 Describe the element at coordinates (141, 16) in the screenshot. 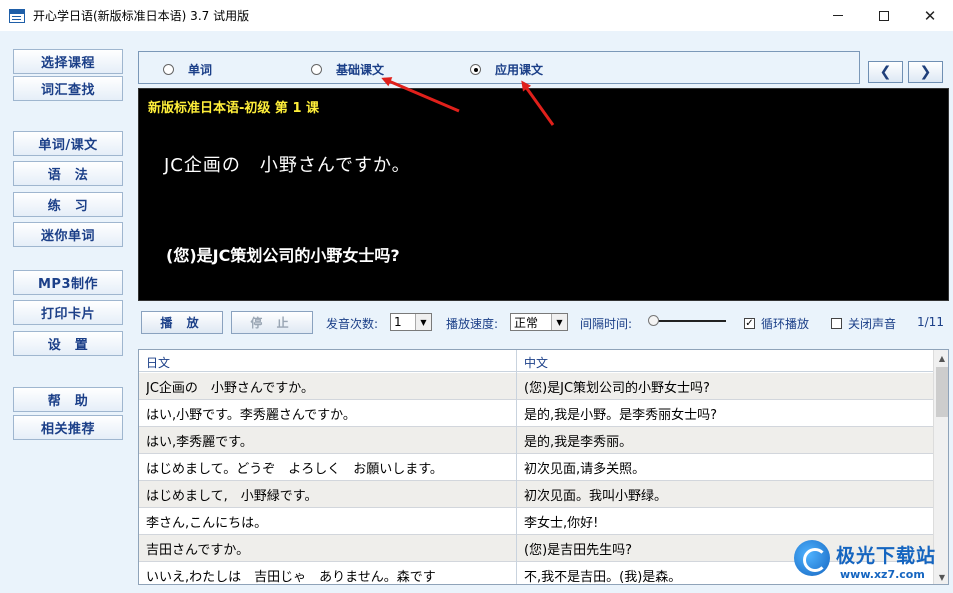

I see `window-title: 开心学日语(新版标准日本语) 3.7 试用版` at that location.